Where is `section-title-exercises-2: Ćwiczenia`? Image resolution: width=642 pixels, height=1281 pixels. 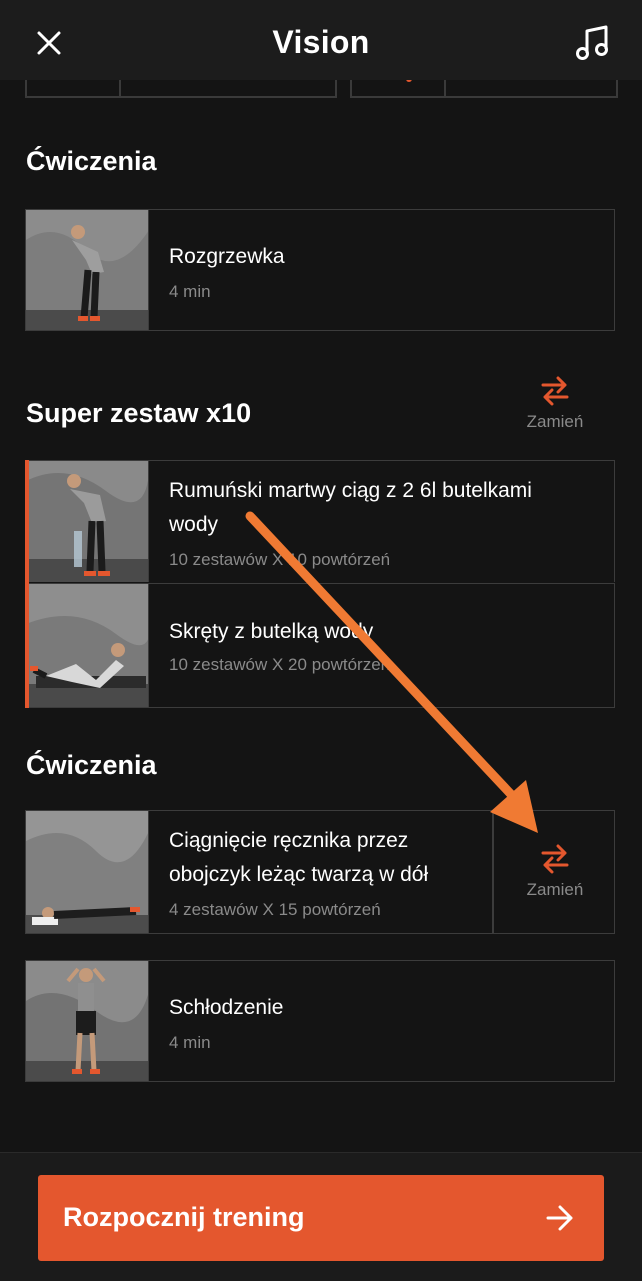
section-title-exercises-2: Ćwiczenia is located at coordinates (91, 765).